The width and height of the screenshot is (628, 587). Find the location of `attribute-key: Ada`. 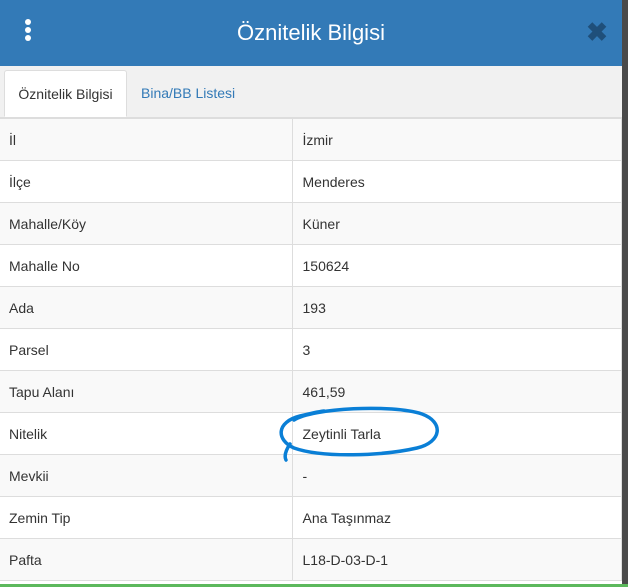

attribute-key: Ada is located at coordinates (146, 307).